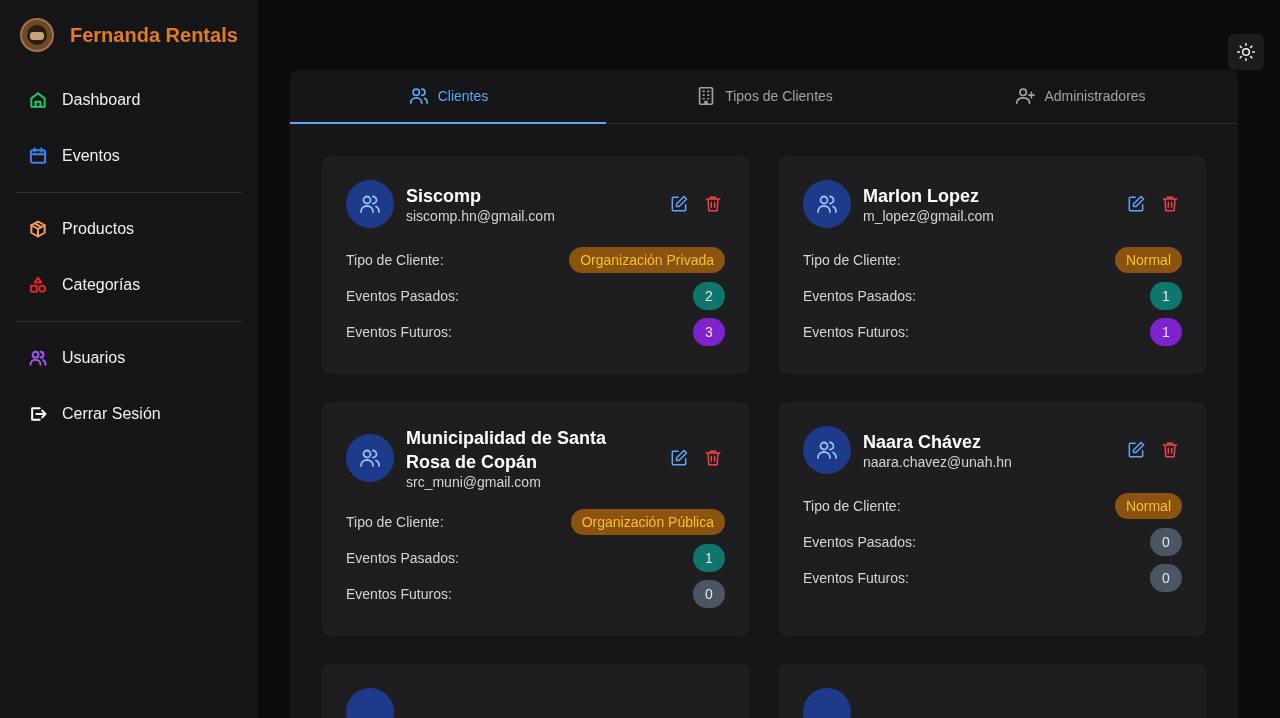  I want to click on client-name: Naara Chávez, so click(923, 442).